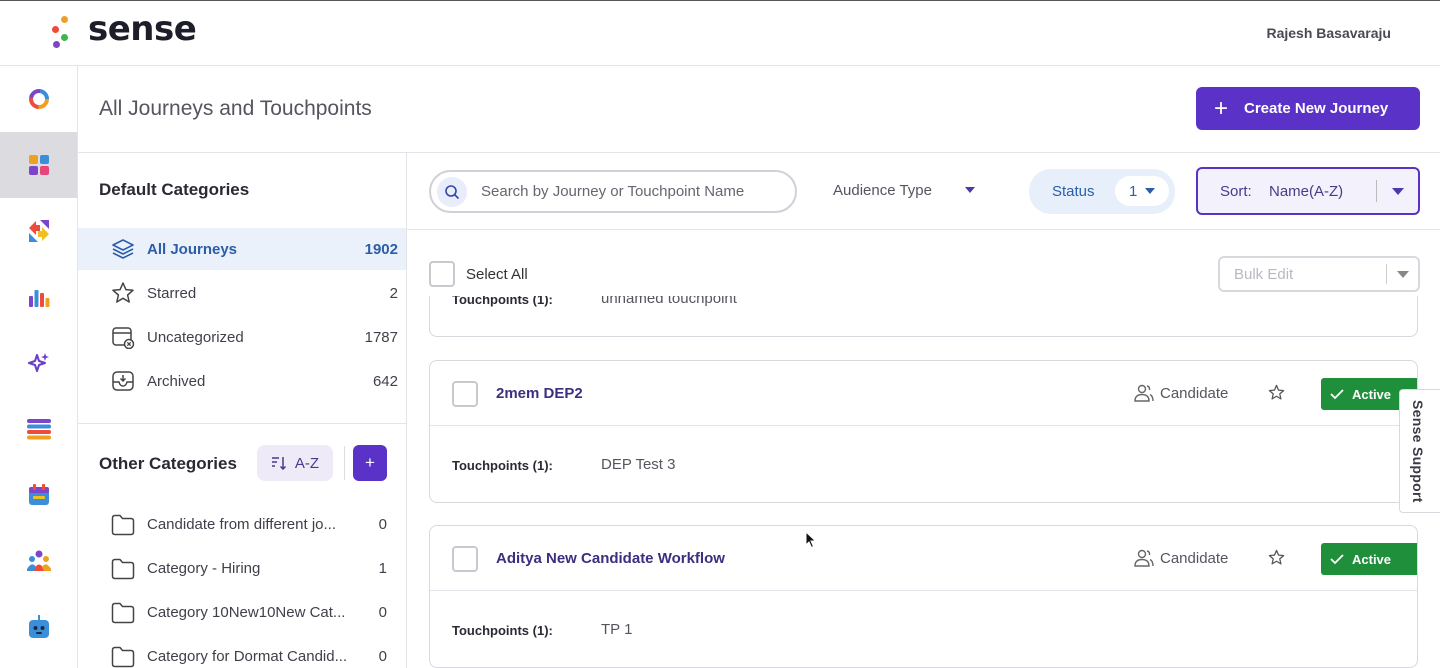 Image resolution: width=1440 pixels, height=668 pixels. What do you see at coordinates (1264, 274) in the screenshot?
I see `bulk-edit-label: Bulk Edit` at bounding box center [1264, 274].